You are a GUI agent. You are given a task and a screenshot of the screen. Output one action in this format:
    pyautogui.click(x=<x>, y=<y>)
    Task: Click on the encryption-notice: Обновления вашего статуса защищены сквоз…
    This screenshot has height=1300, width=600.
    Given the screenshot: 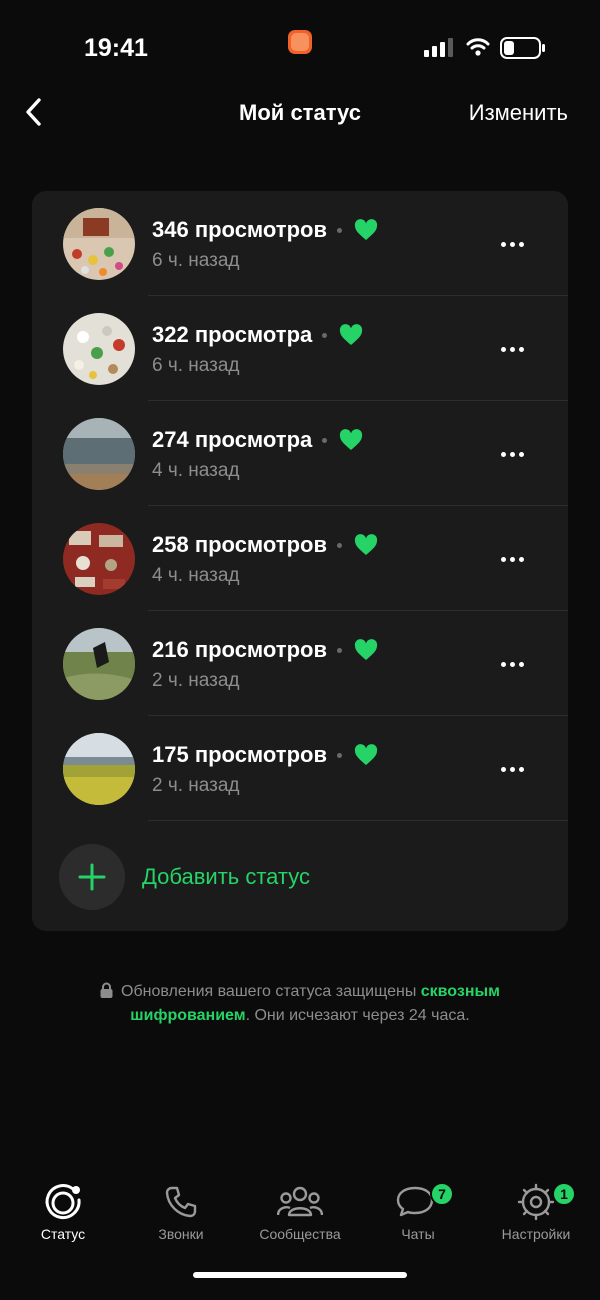 What is the action you would take?
    pyautogui.click(x=300, y=1004)
    